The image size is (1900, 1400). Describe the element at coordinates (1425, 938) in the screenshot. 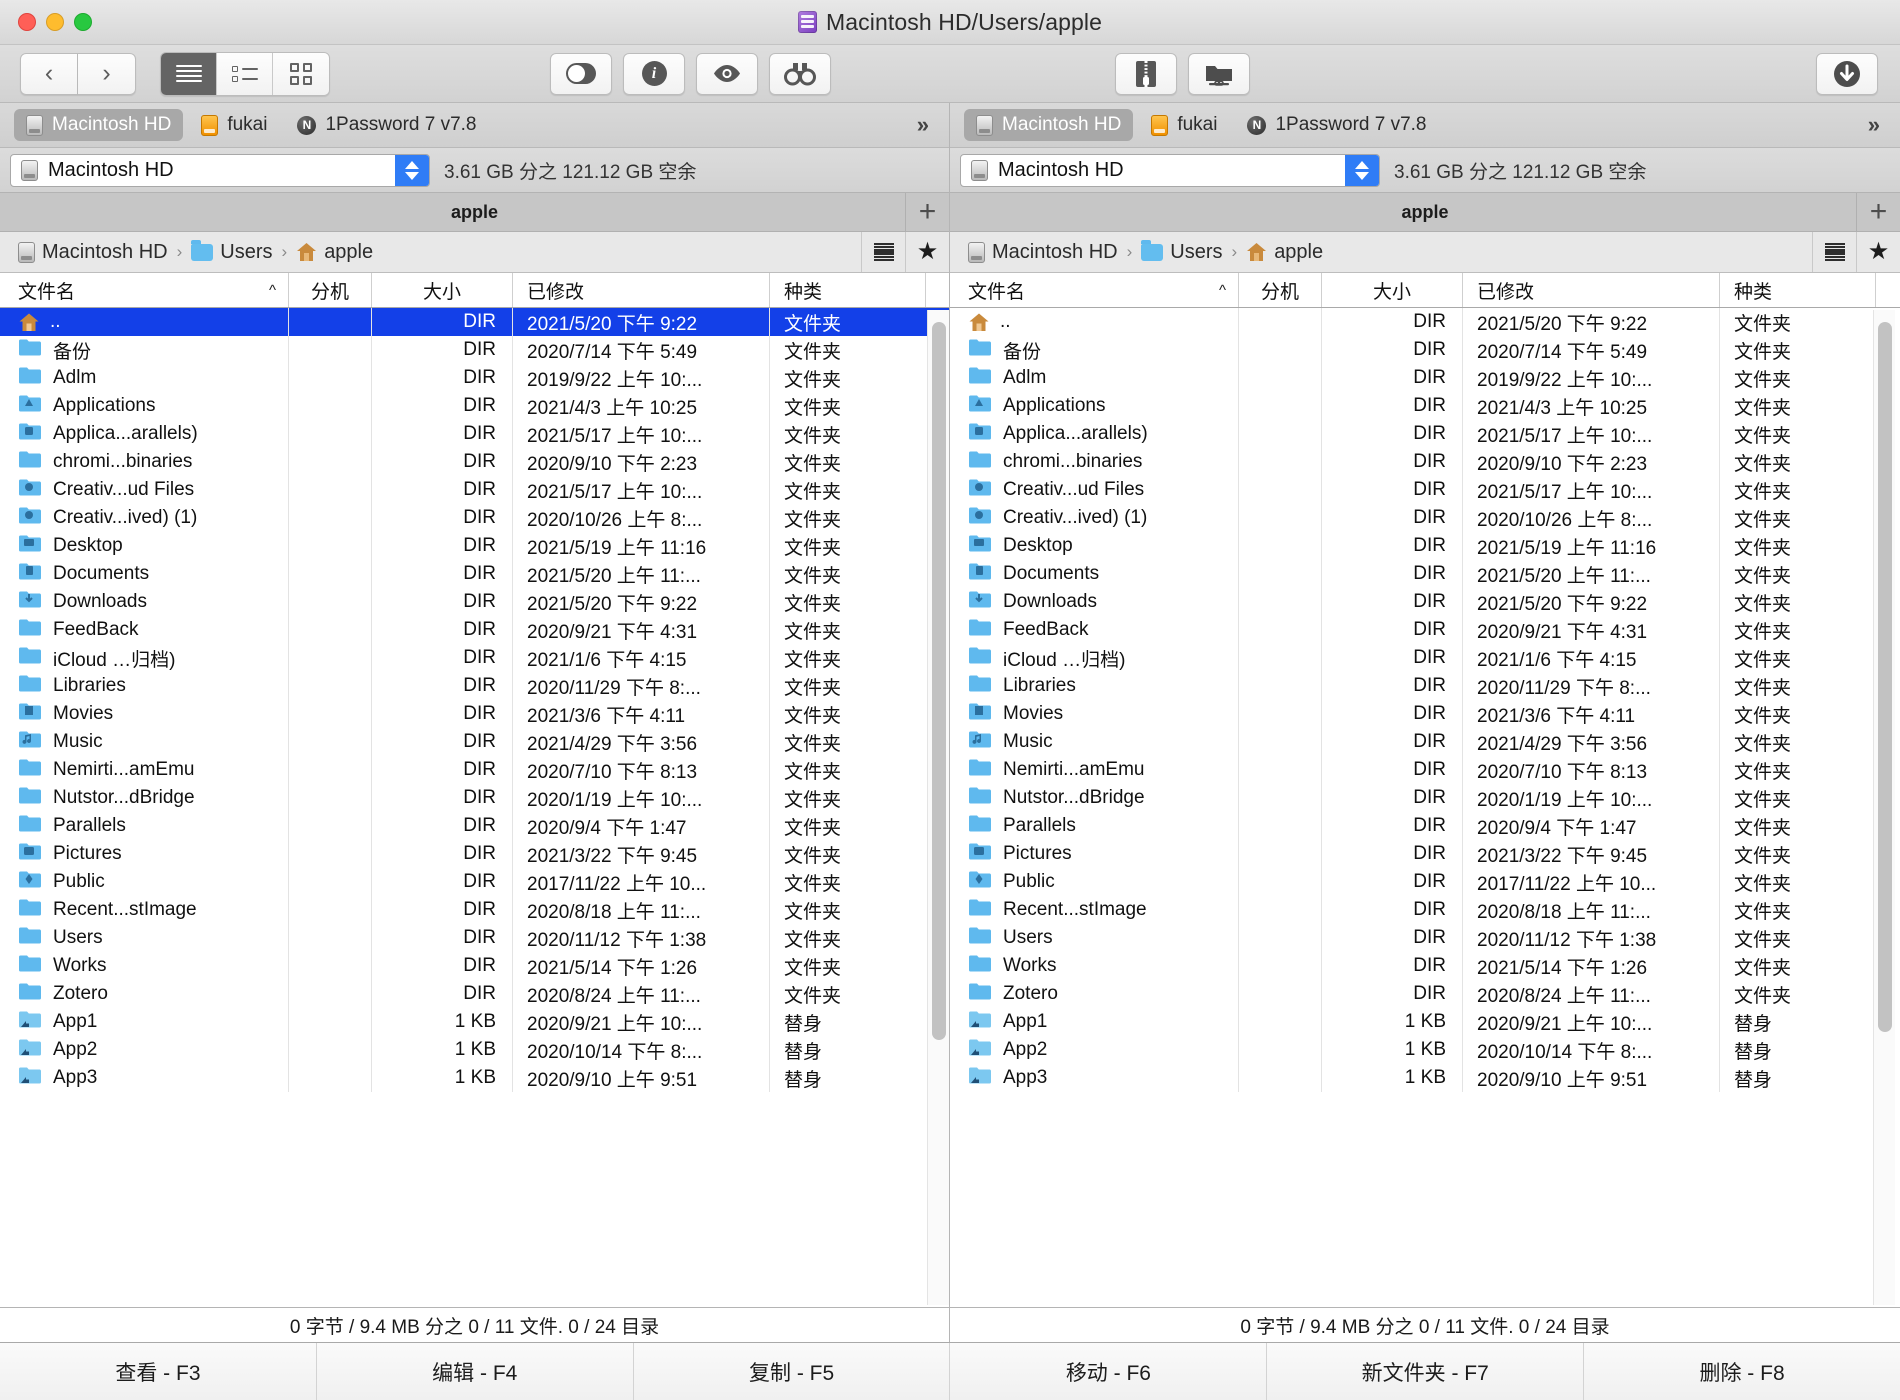

I see `table-row: Users DIR 2020/11/12 下午 1:38 文件夹` at that location.